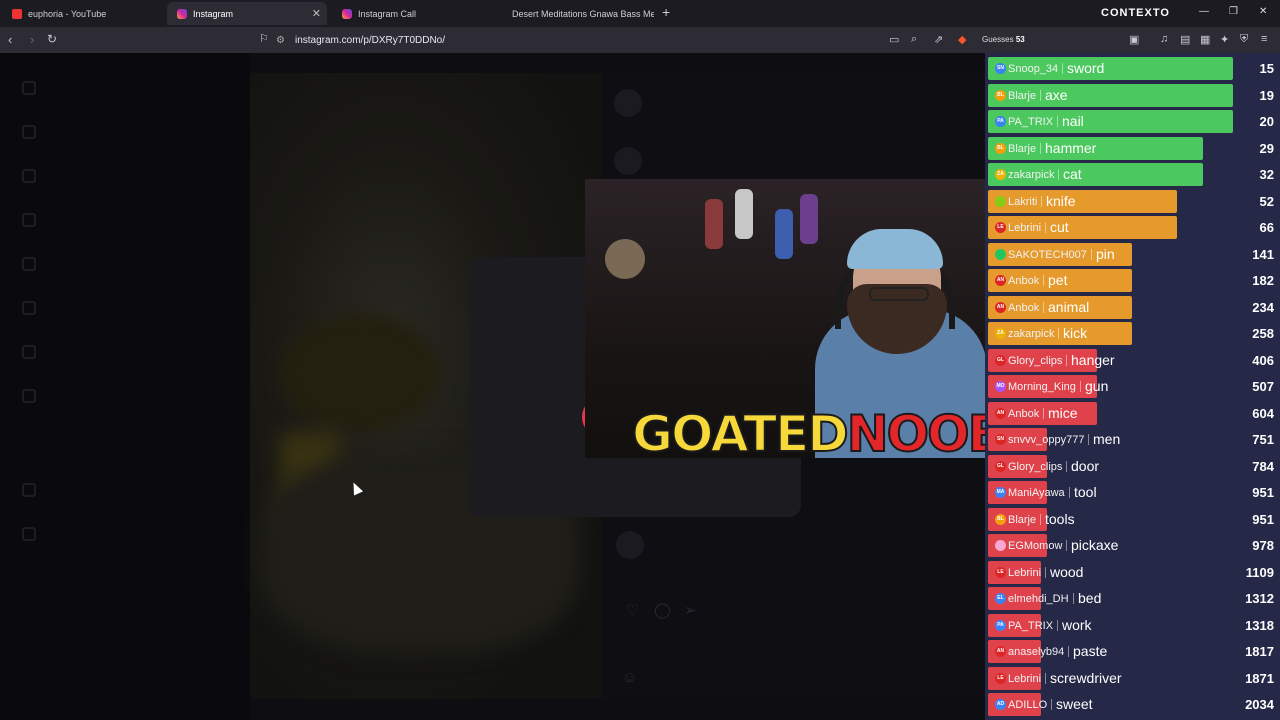 This screenshot has width=1280, height=720. Describe the element at coordinates (1073, 121) in the screenshot. I see `guess-word: nail` at that location.